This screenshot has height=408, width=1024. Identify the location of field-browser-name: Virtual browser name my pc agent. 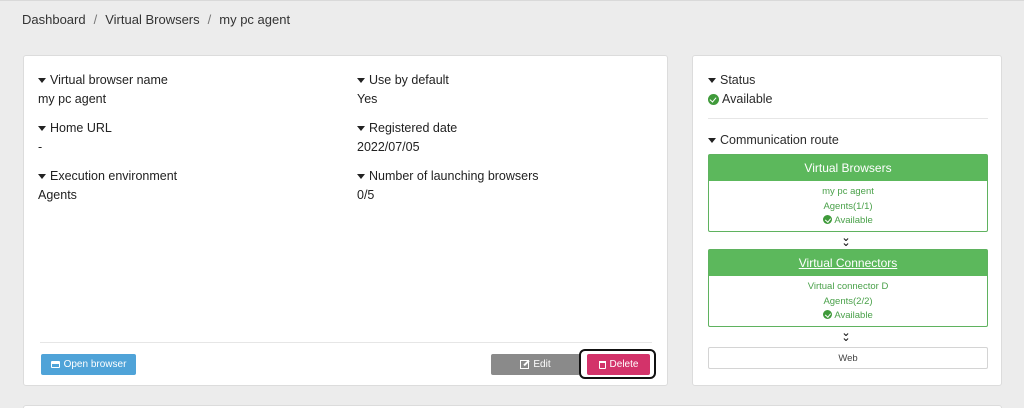
(103, 89).